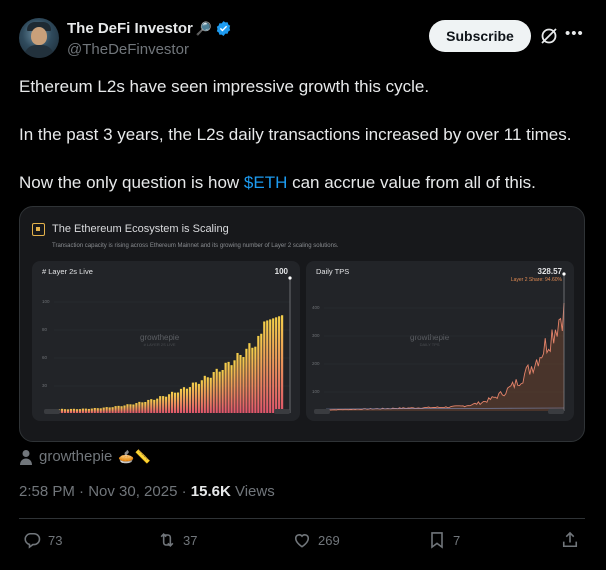 The width and height of the screenshot is (606, 570). What do you see at coordinates (316, 540) in the screenshot?
I see `like-button: 269` at bounding box center [316, 540].